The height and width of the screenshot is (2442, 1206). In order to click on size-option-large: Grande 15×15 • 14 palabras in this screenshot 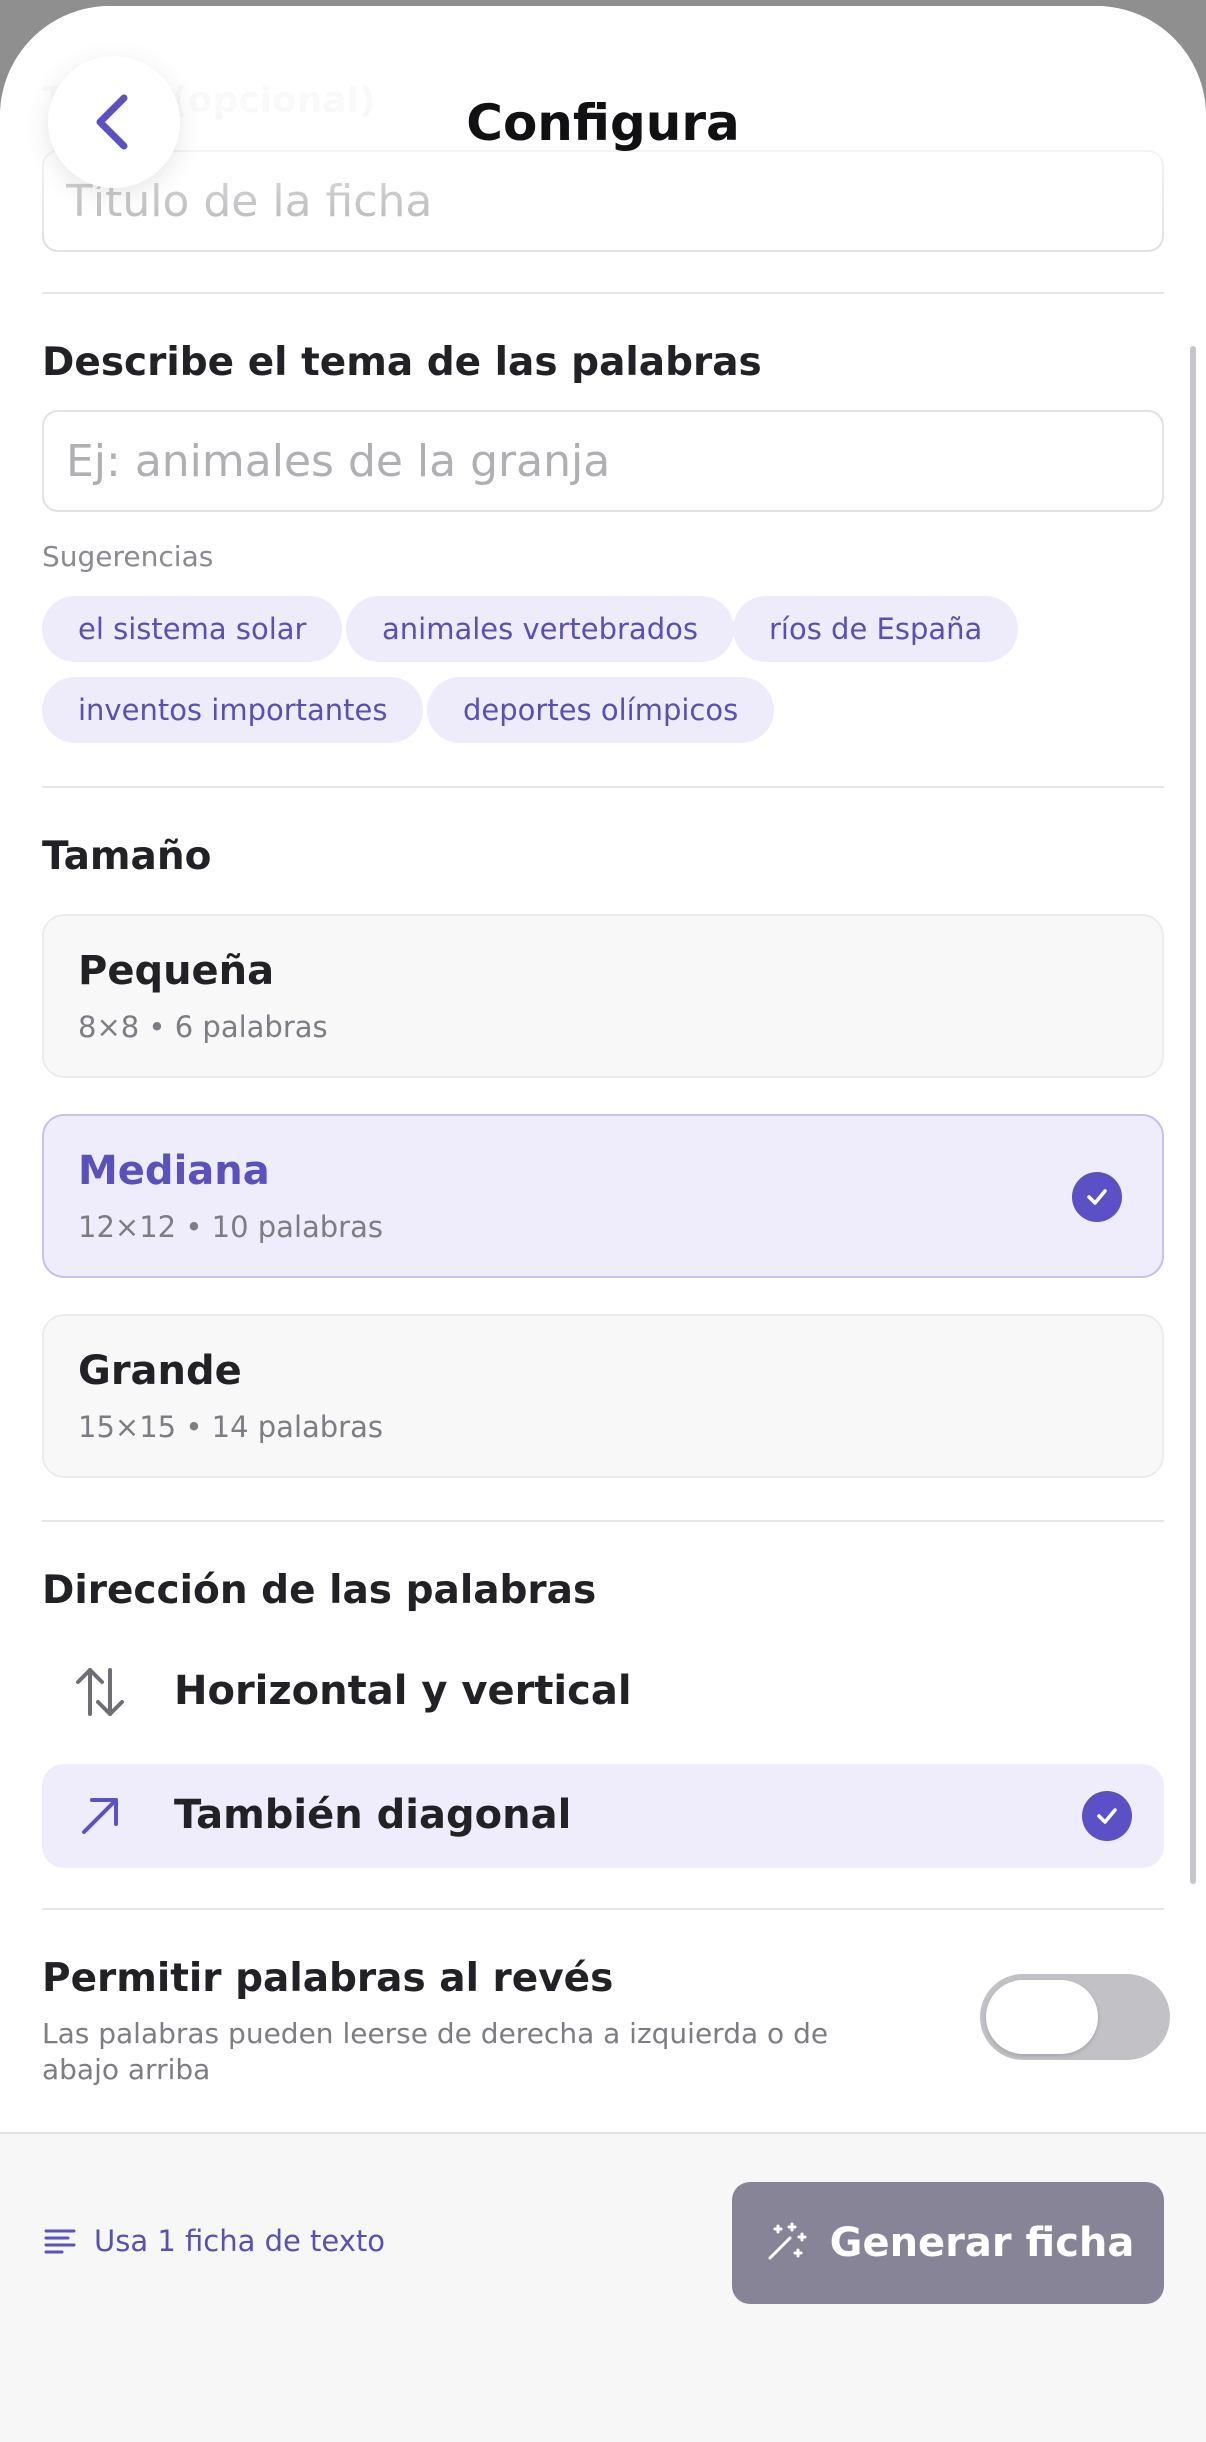, I will do `click(603, 1396)`.